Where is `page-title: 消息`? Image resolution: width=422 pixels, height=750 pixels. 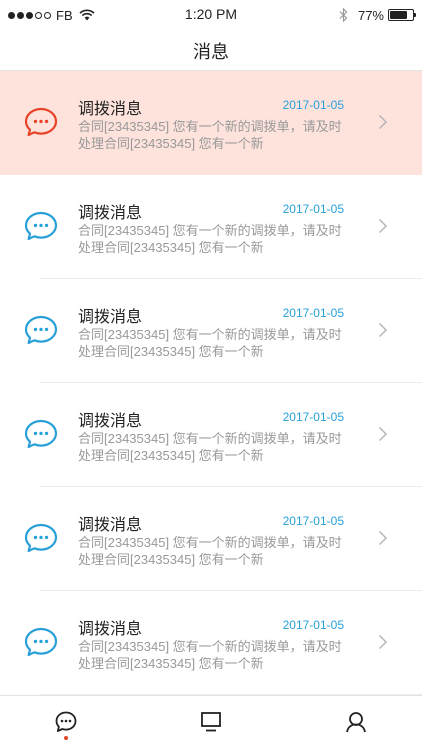
page-title: 消息 is located at coordinates (211, 52).